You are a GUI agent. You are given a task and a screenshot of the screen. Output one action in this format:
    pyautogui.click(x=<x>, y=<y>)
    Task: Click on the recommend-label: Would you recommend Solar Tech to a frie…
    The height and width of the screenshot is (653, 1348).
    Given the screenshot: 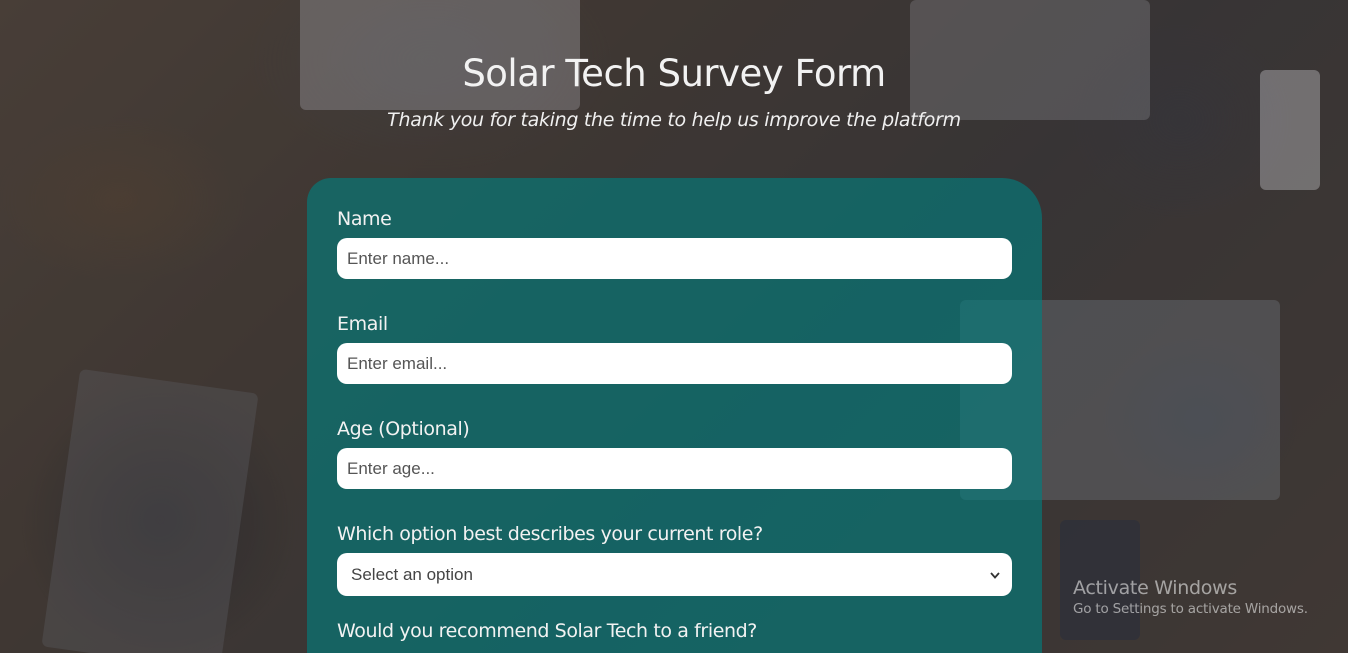 What is the action you would take?
    pyautogui.click(x=547, y=631)
    